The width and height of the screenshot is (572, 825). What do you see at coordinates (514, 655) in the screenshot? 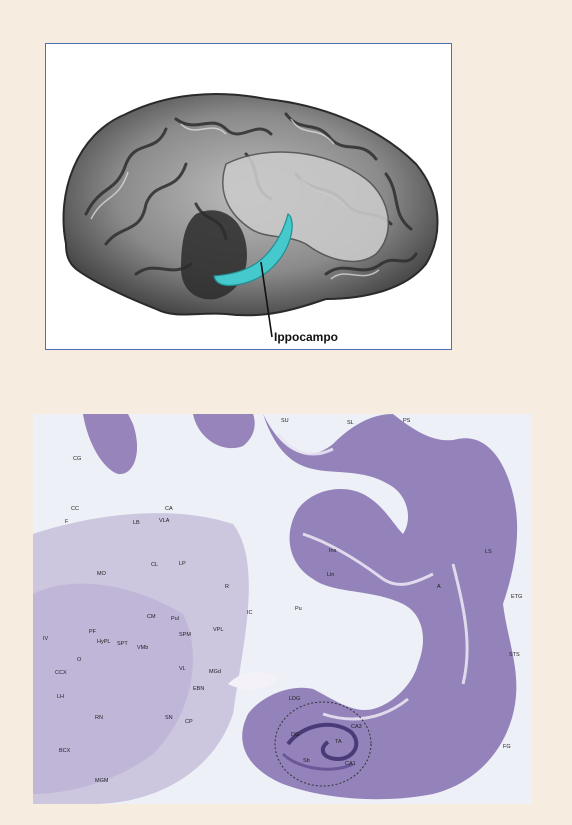
I see `label-sts: STS` at bounding box center [514, 655].